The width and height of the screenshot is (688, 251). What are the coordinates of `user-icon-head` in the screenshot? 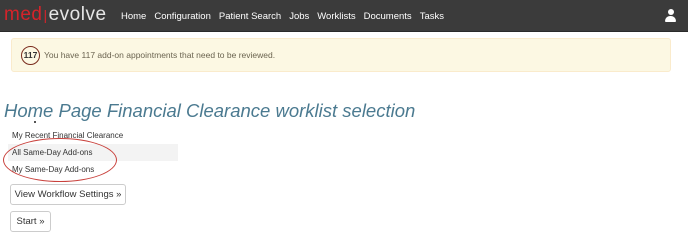 It's located at (670, 12).